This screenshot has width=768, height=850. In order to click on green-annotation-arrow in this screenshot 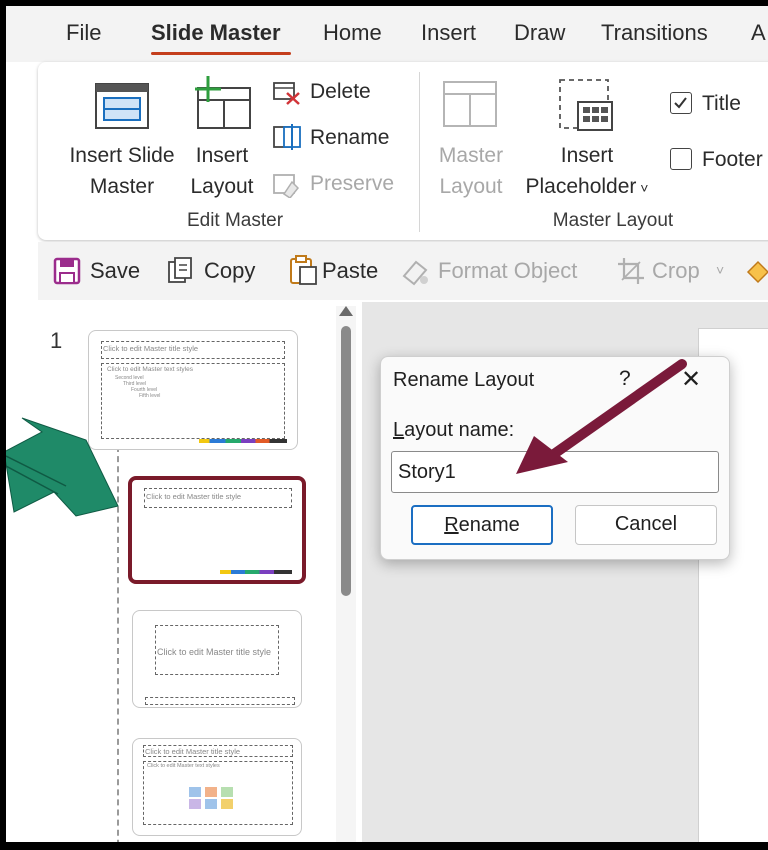, I will do `click(62, 467)`.